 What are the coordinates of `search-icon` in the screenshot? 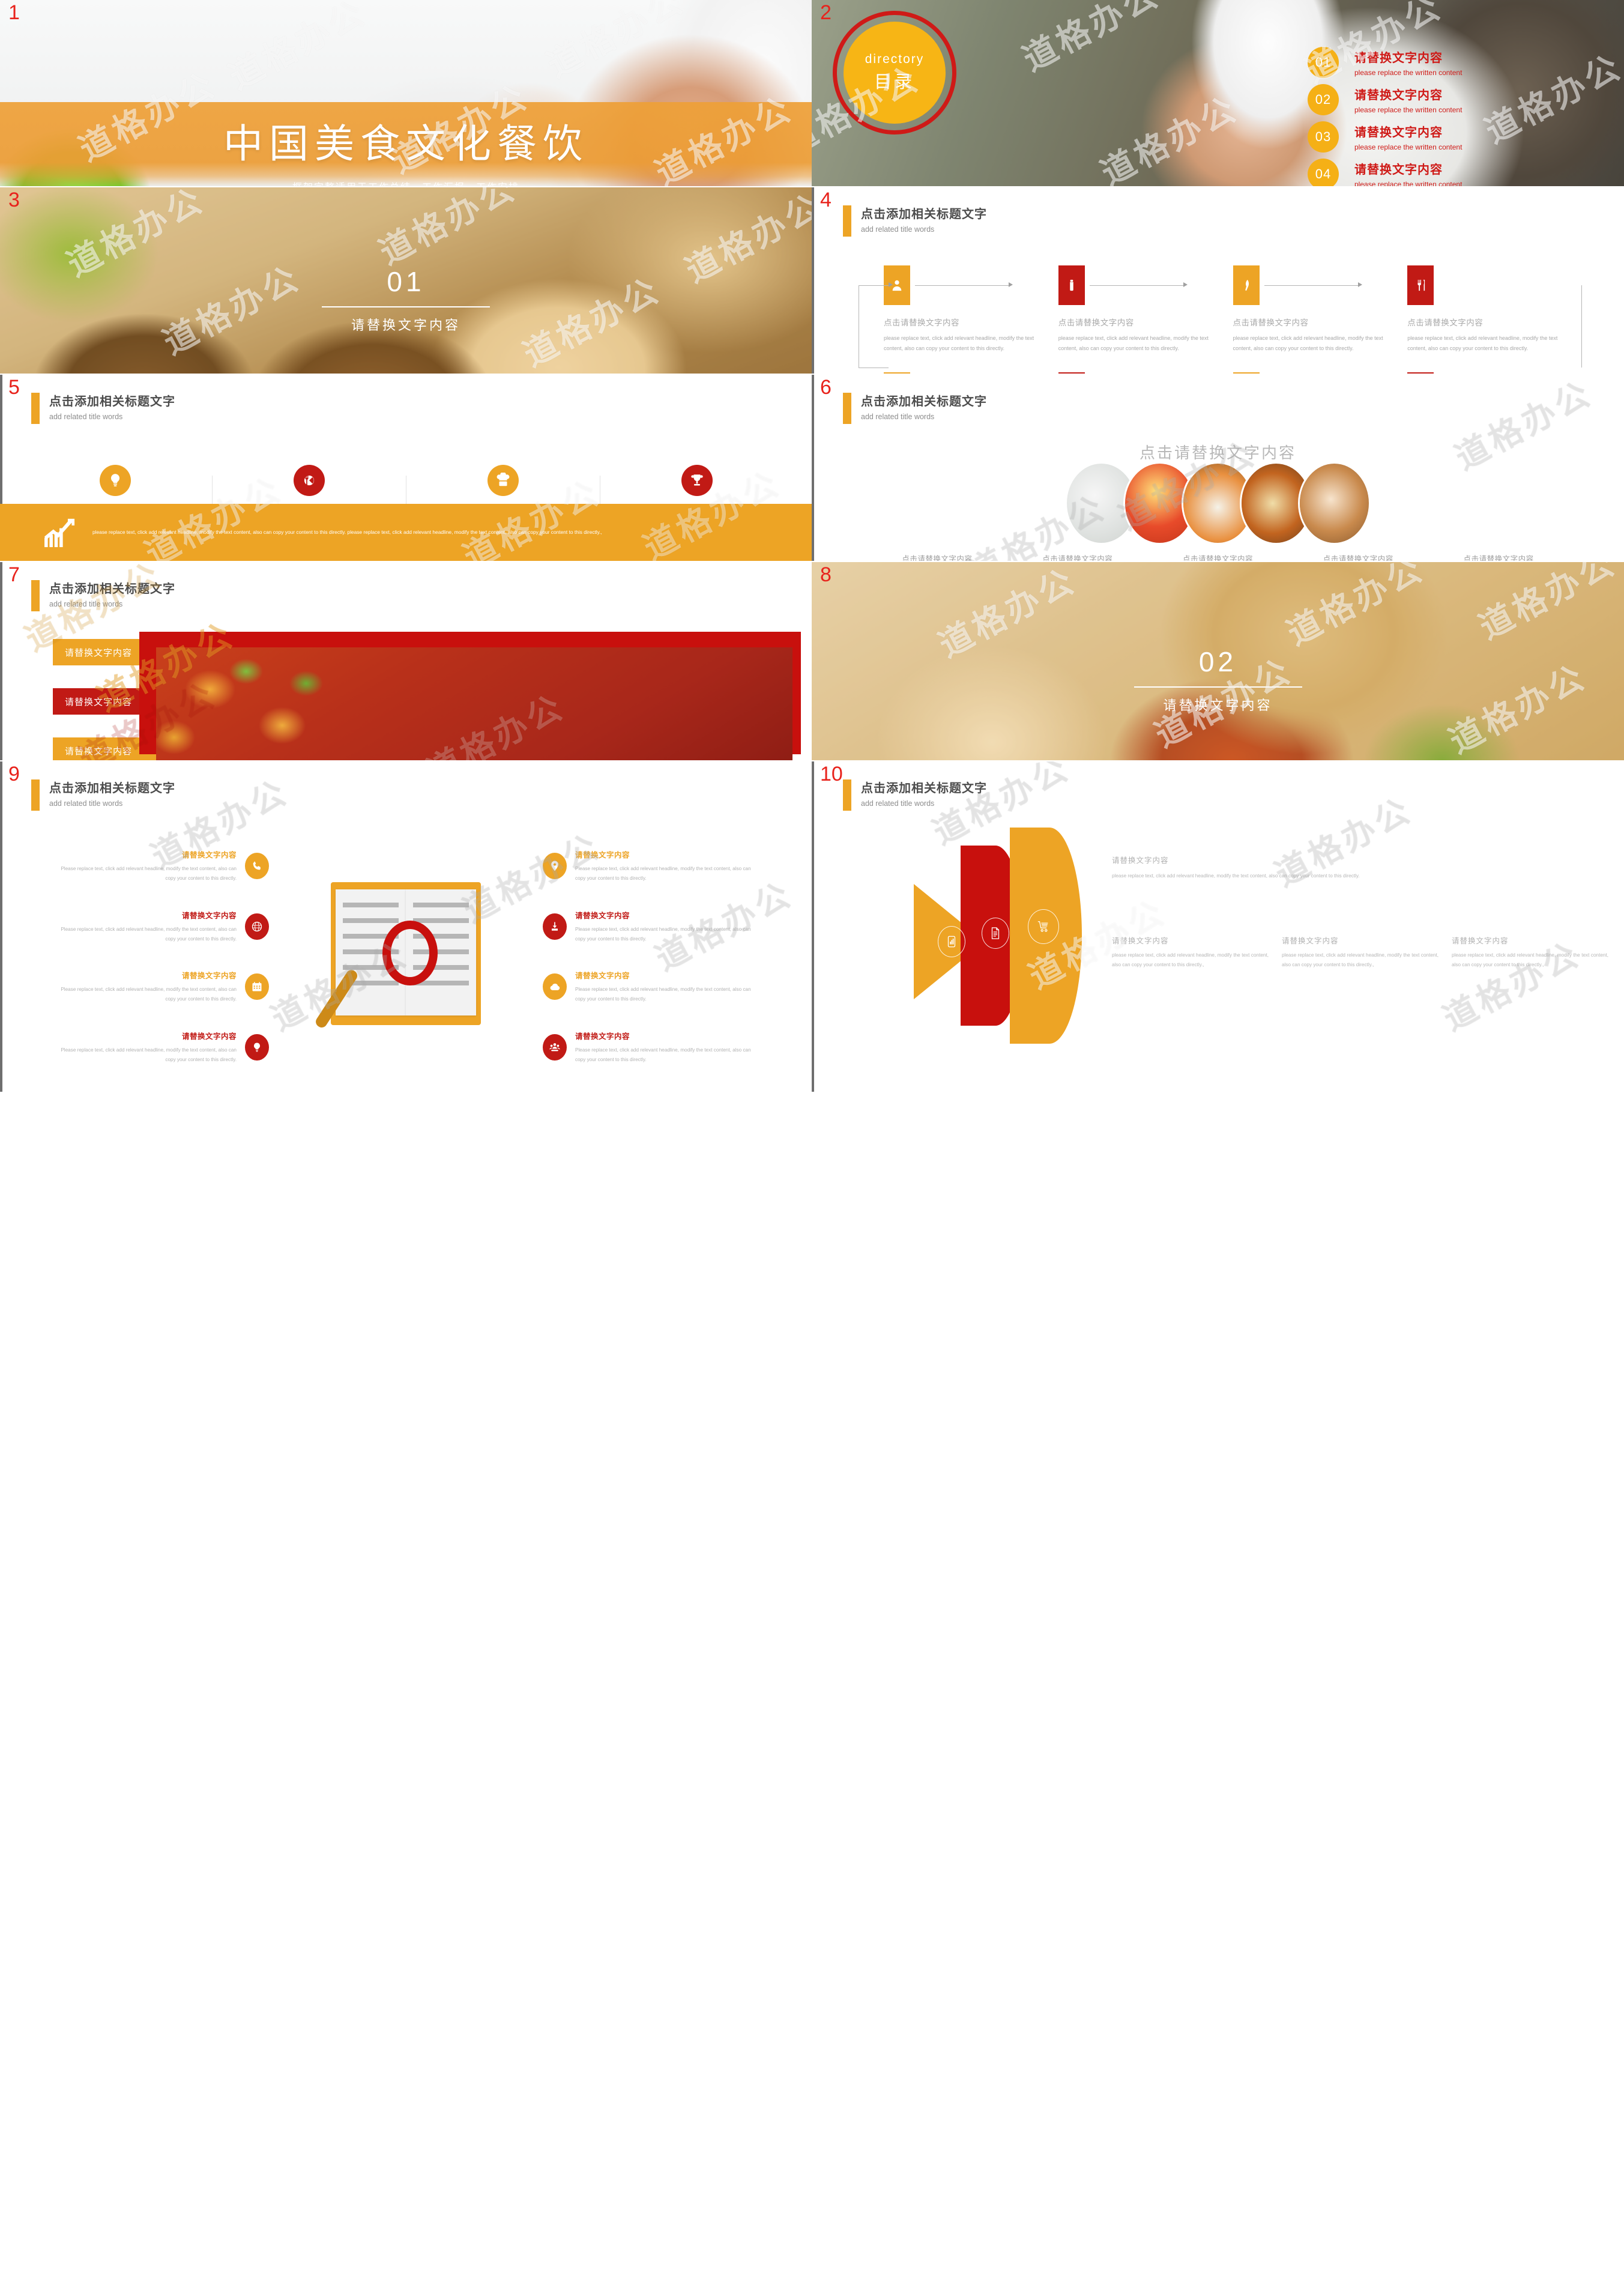 It's located at (1246, 373).